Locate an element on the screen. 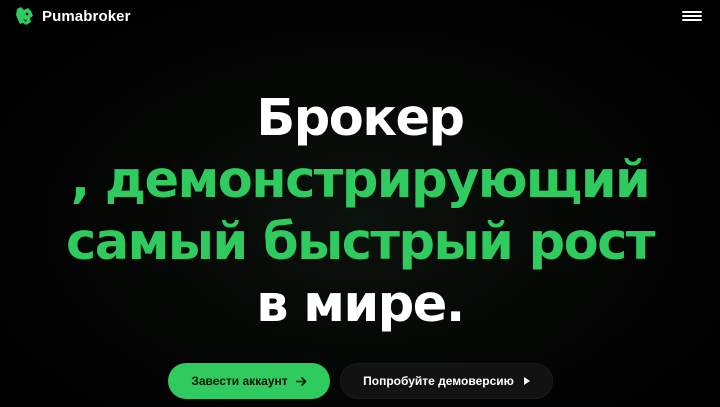 This screenshot has width=720, height=407. cta-row: Завести аккаунт Попробуйте демоверсию is located at coordinates (360, 381).